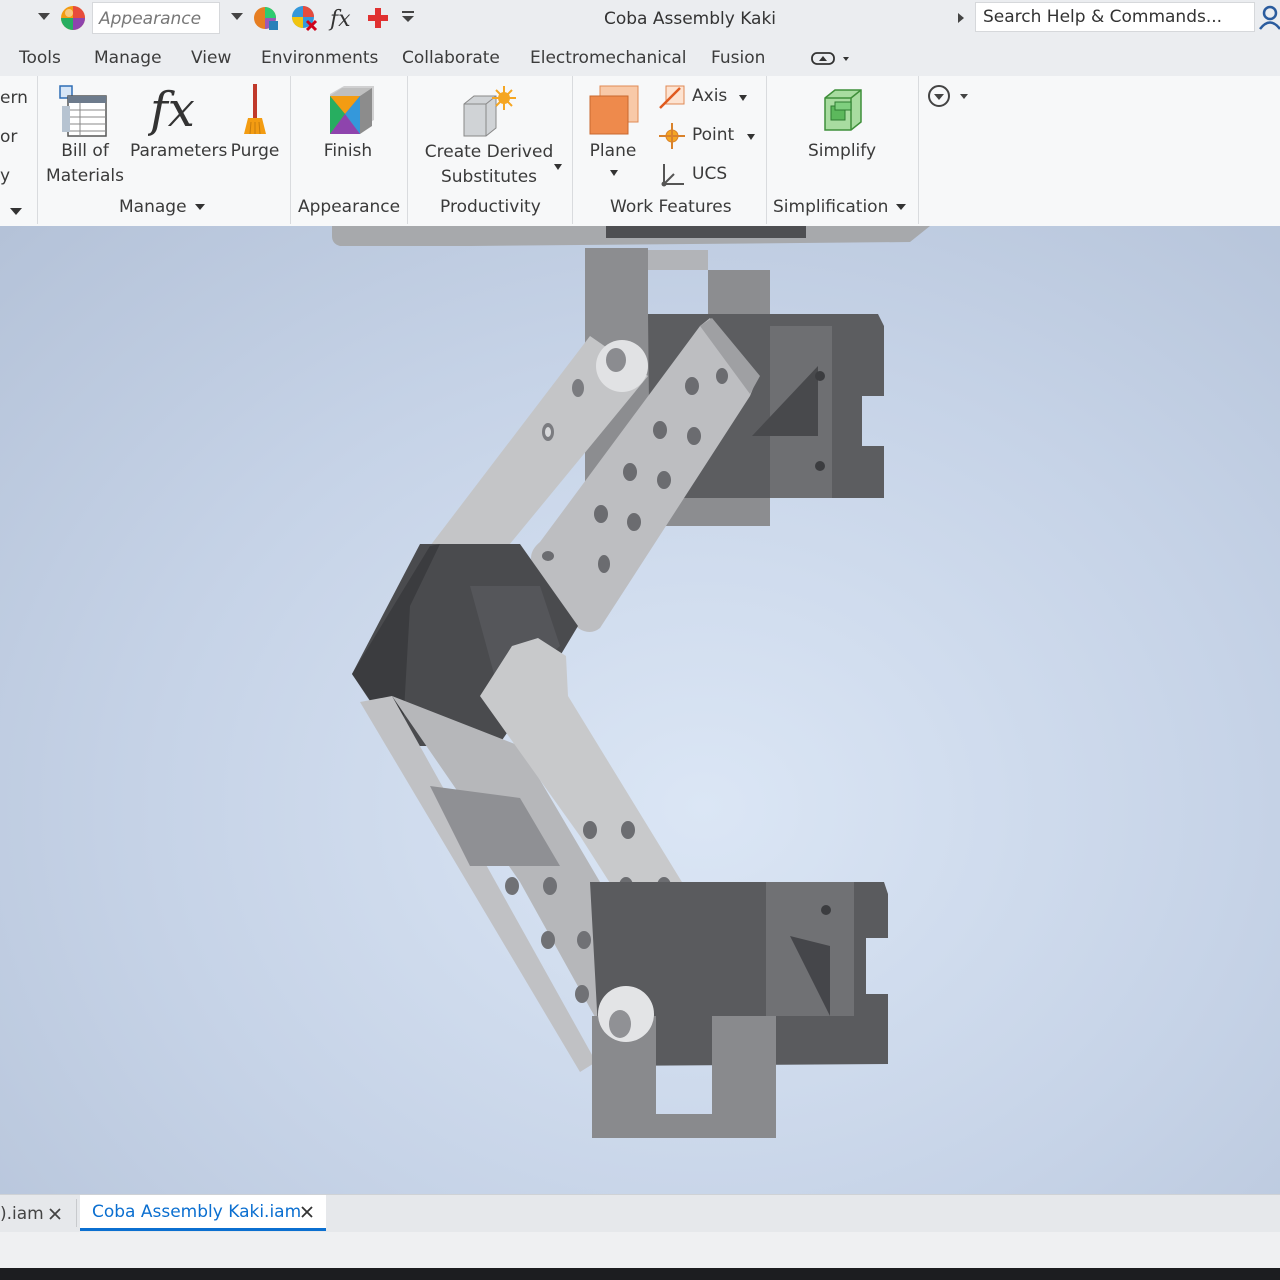 Image resolution: width=1280 pixels, height=1280 pixels. What do you see at coordinates (743, 98) in the screenshot?
I see `axis-dropdown-icon` at bounding box center [743, 98].